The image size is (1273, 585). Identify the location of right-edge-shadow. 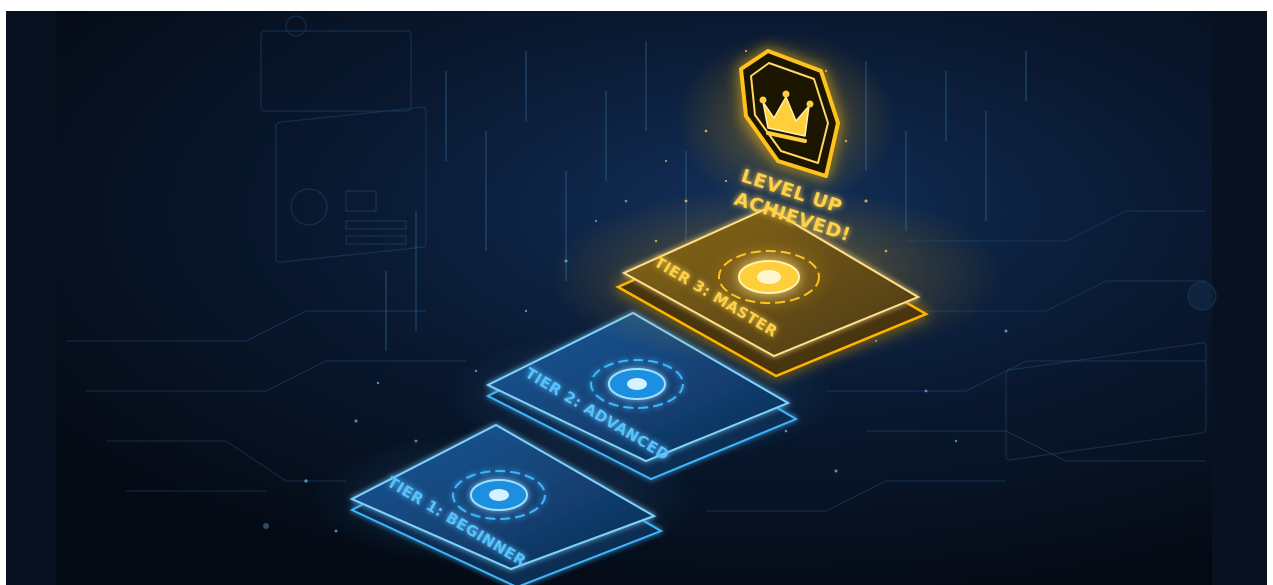
(1239, 298).